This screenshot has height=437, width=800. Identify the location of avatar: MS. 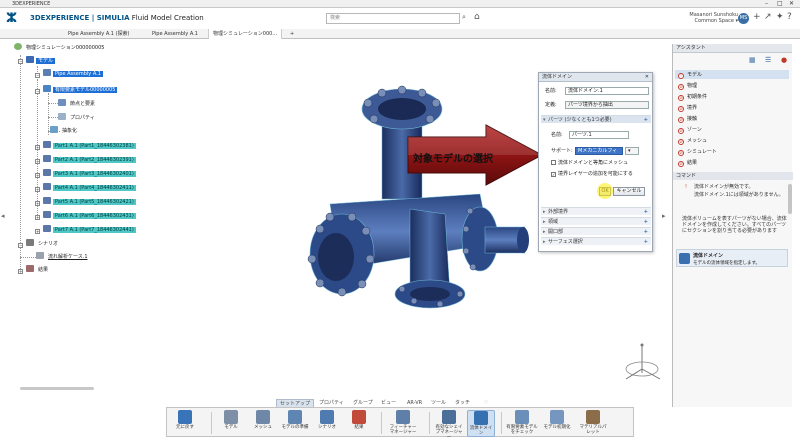
(743, 18).